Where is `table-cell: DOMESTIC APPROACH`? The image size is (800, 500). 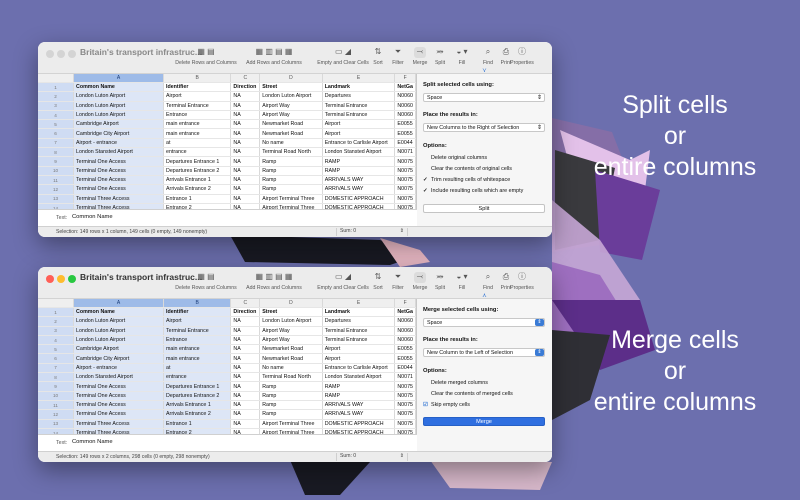 table-cell: DOMESTIC APPROACH is located at coordinates (359, 424).